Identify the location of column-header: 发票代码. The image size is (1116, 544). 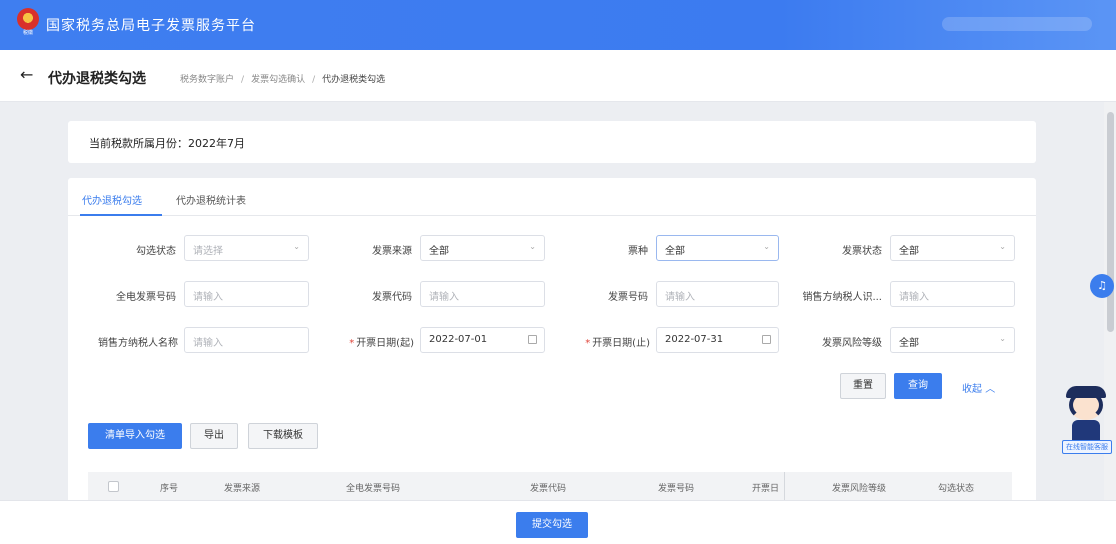
(548, 489).